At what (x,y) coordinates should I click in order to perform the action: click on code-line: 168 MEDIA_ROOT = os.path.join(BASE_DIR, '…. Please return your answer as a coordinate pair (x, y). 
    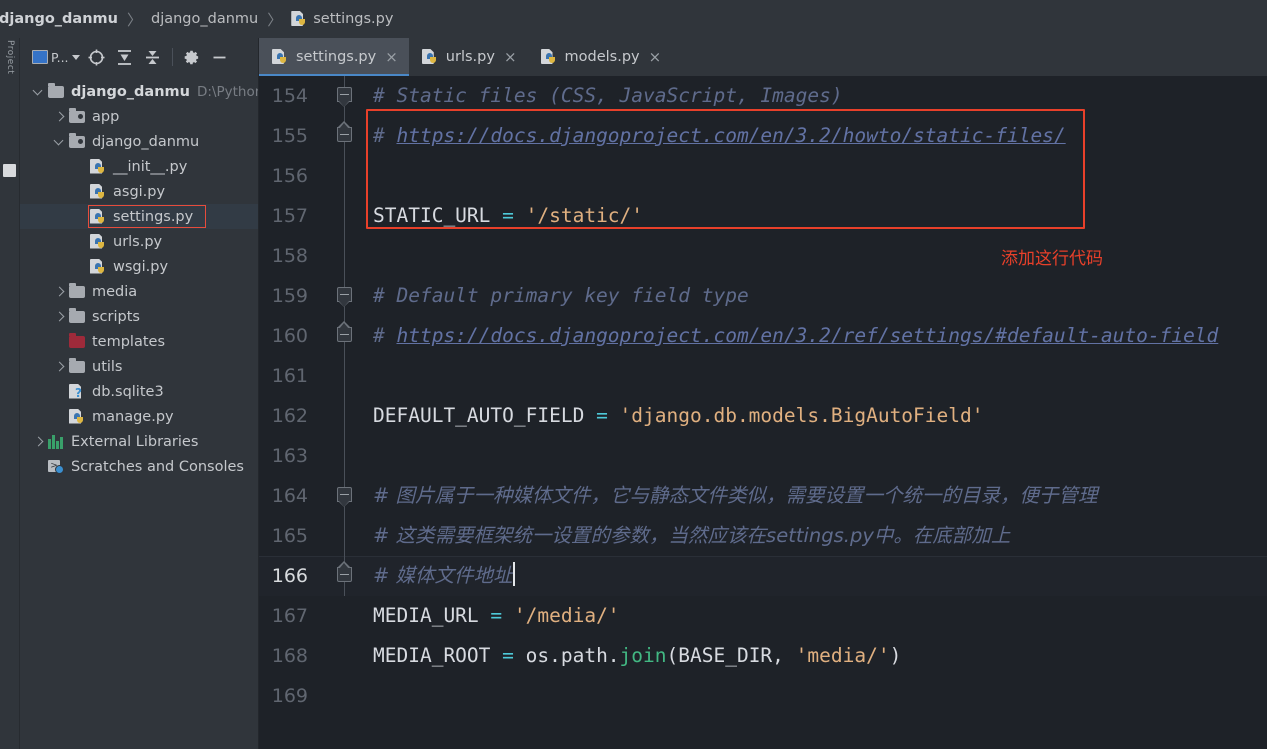
    Looking at the image, I should click on (763, 656).